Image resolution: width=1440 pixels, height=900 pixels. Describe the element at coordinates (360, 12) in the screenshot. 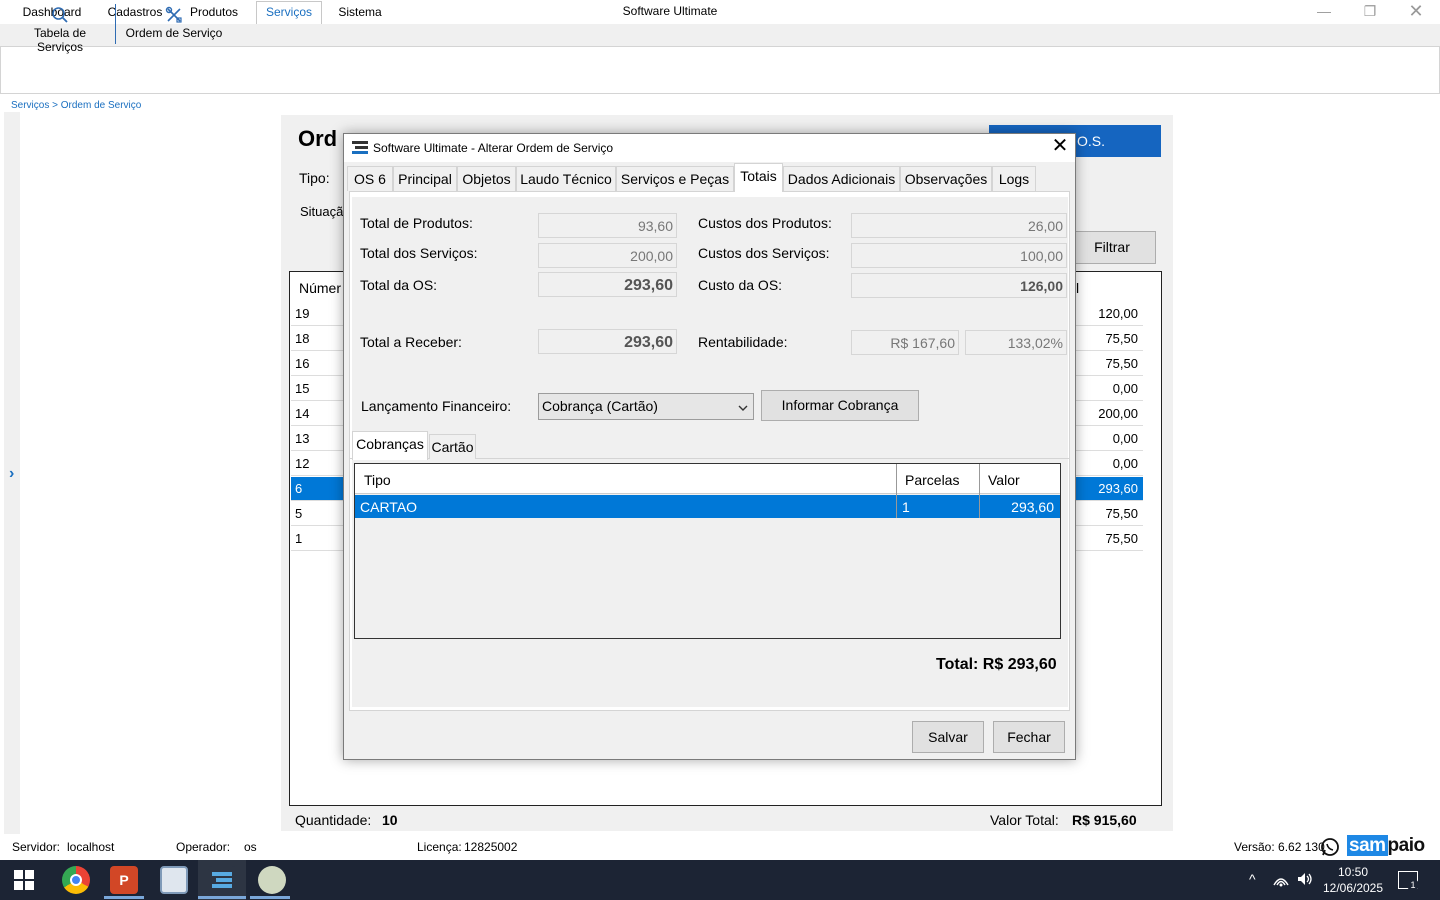

I see `tab-sistema: Sistema` at that location.